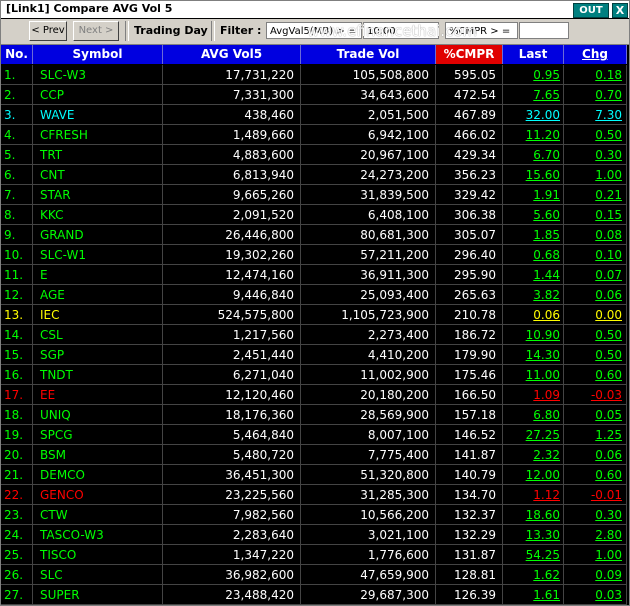  What do you see at coordinates (595, 295) in the screenshot?
I see `row-chg: 0.06` at bounding box center [595, 295].